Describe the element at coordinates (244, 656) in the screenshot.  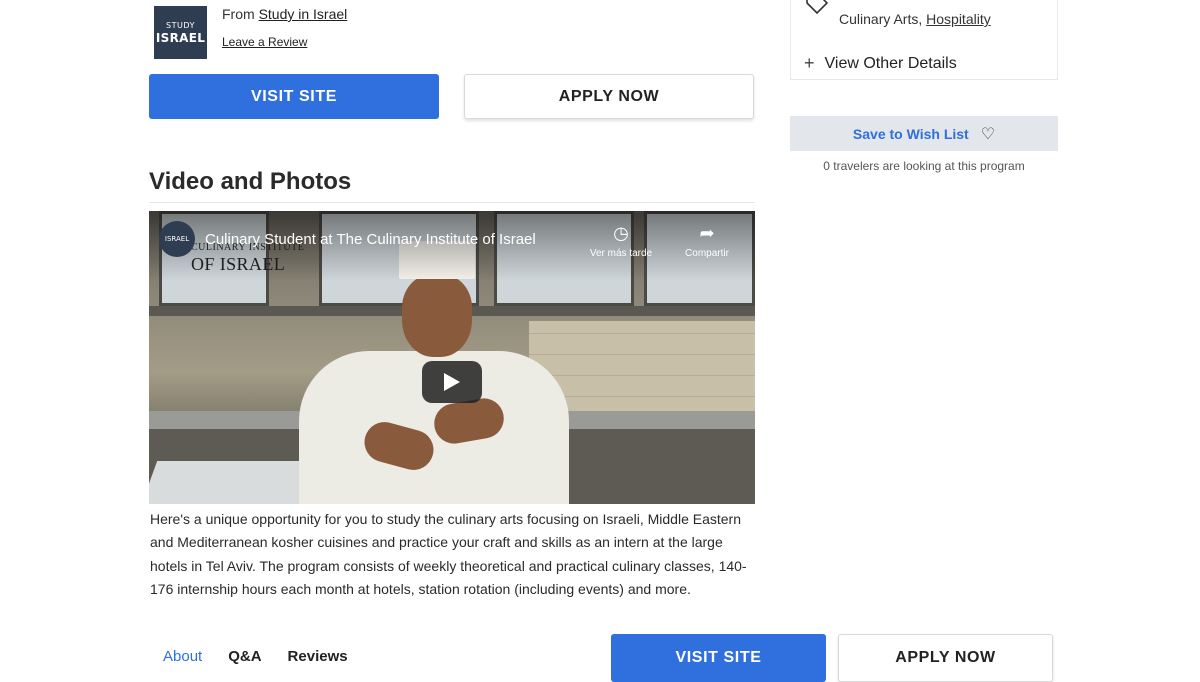
I see `tab-qa: Q&A` at that location.